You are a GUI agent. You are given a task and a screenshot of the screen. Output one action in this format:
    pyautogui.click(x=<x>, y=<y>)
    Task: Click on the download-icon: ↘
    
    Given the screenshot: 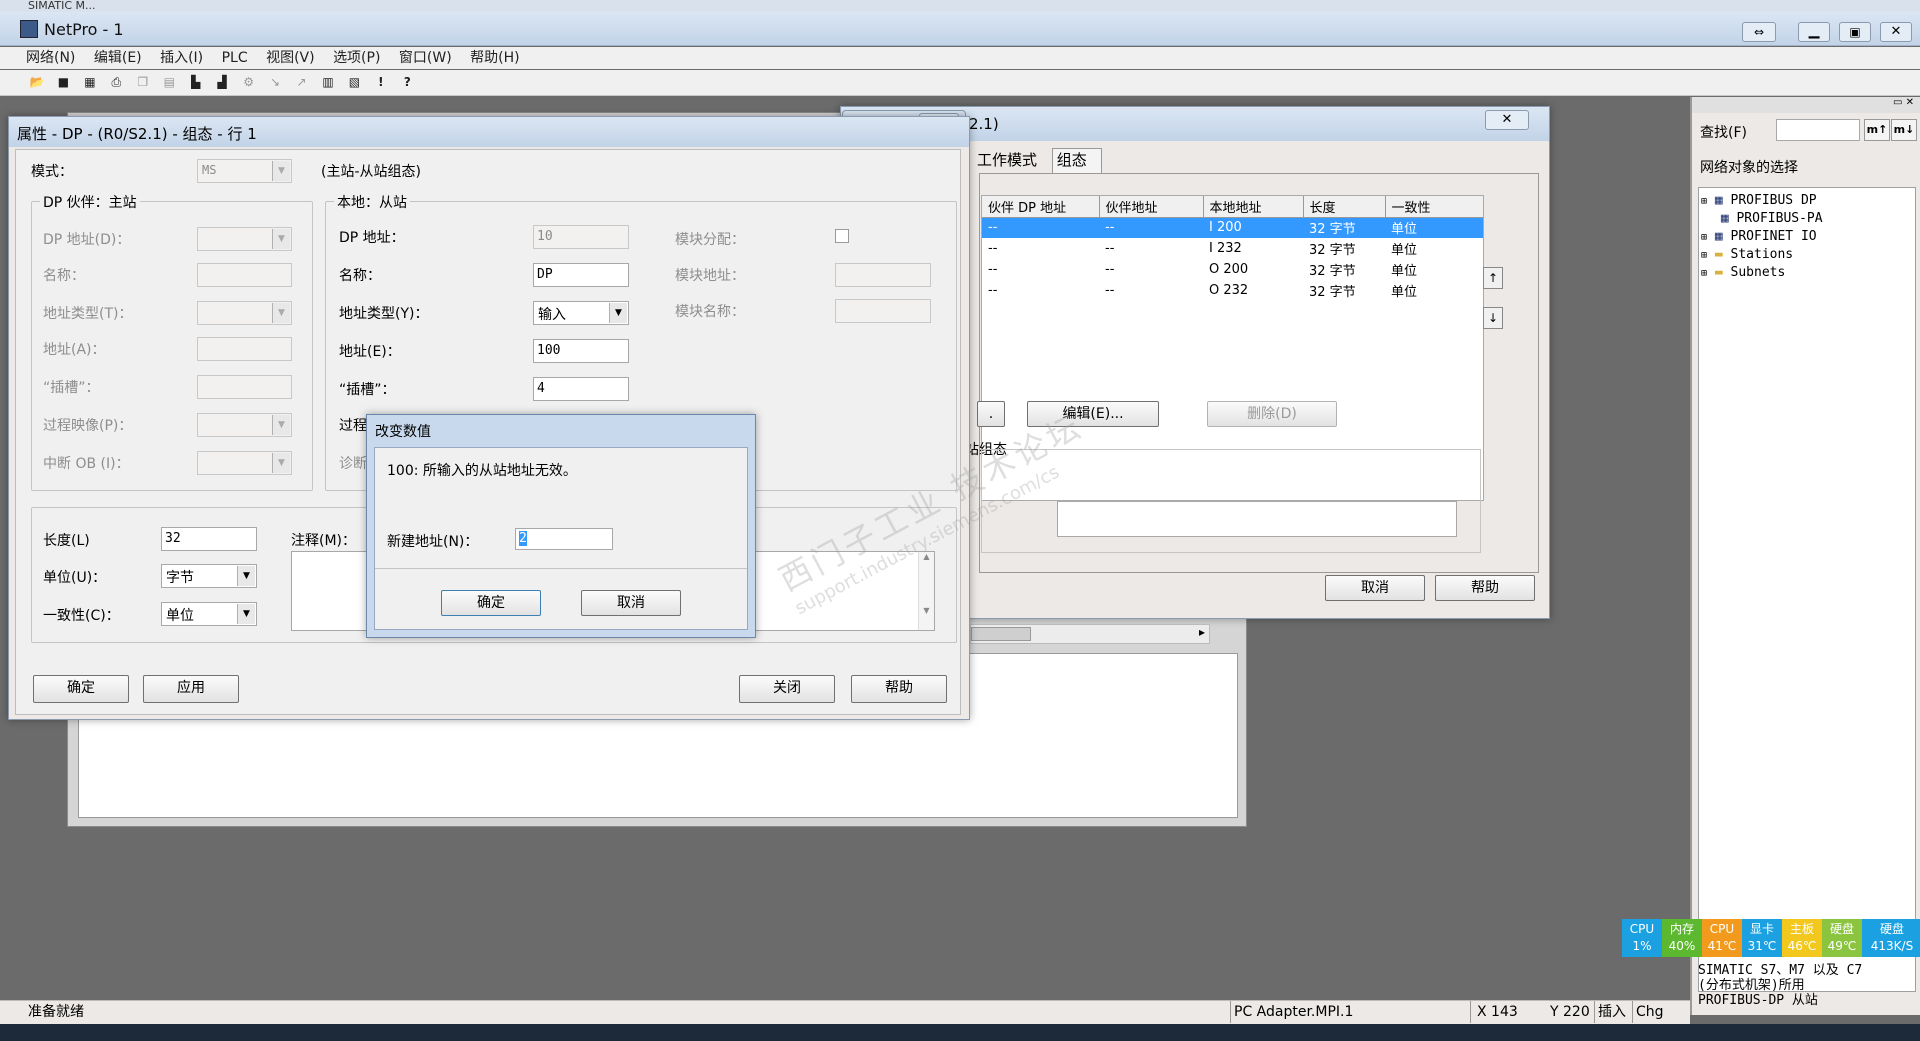 What is the action you would take?
    pyautogui.click(x=275, y=82)
    